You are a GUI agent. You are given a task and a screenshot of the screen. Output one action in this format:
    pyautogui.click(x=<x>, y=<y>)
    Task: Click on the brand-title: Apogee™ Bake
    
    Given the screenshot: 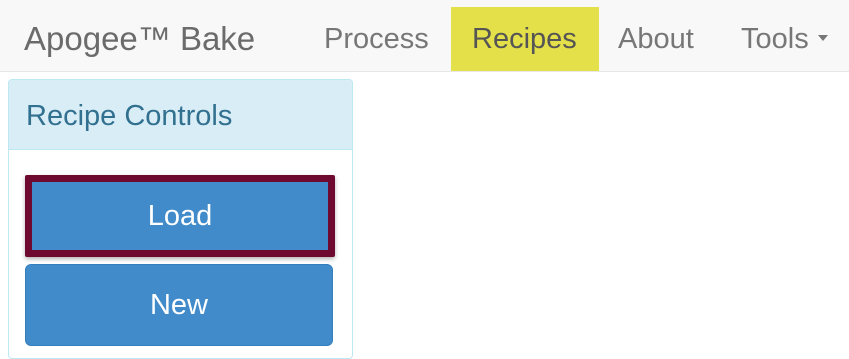 What is the action you would take?
    pyautogui.click(x=139, y=36)
    